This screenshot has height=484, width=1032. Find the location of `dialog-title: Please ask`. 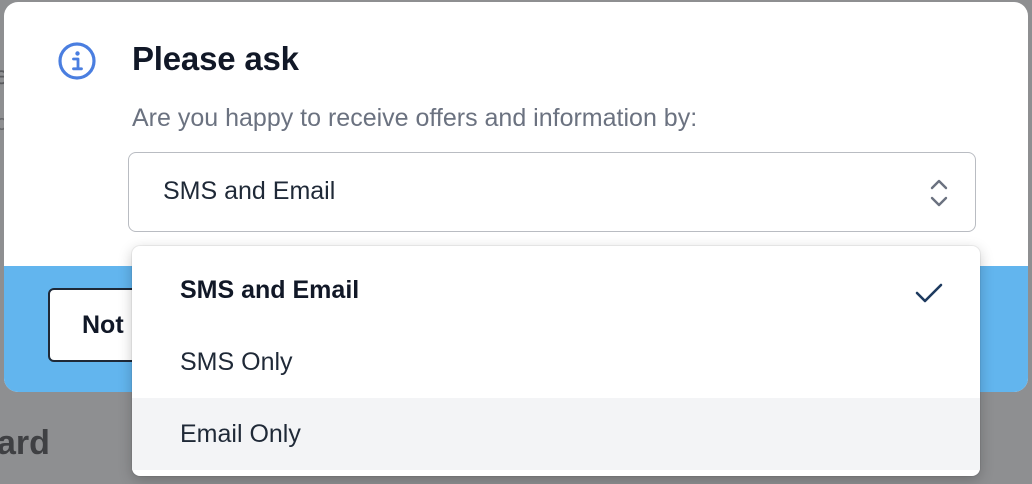

dialog-title: Please ask is located at coordinates (215, 58).